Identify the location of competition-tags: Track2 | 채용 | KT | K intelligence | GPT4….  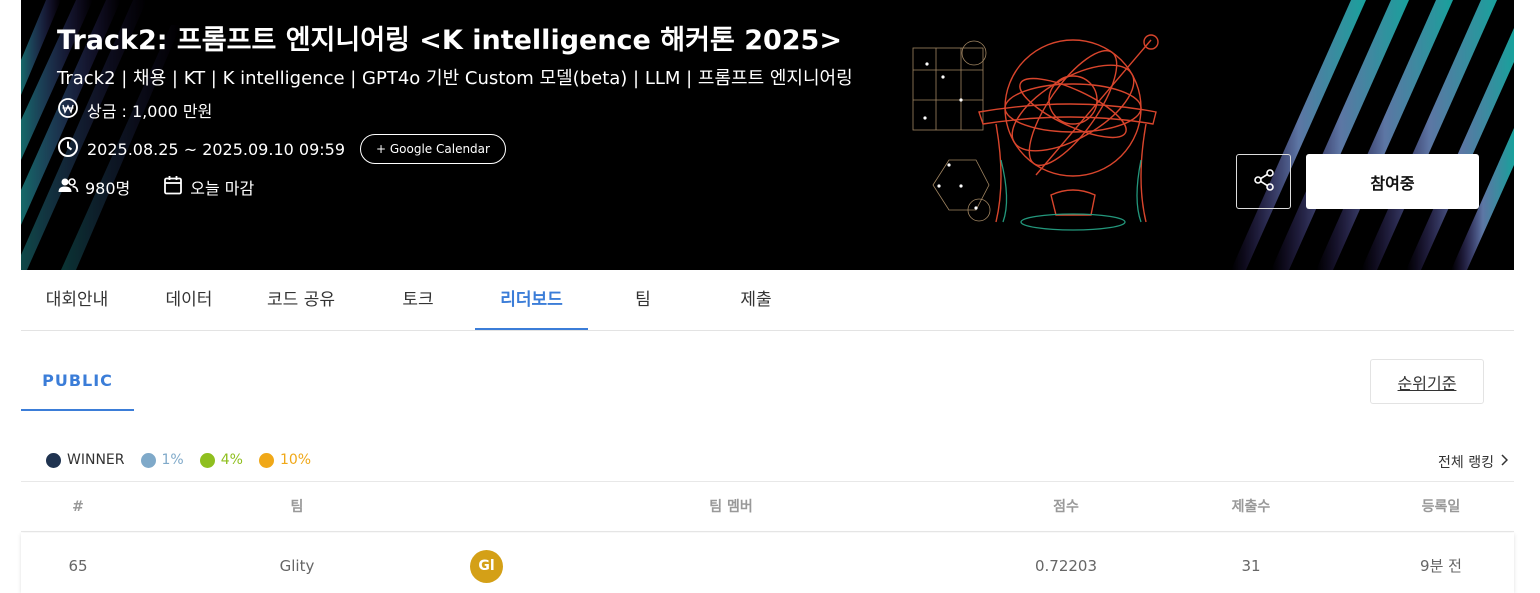
(455, 78).